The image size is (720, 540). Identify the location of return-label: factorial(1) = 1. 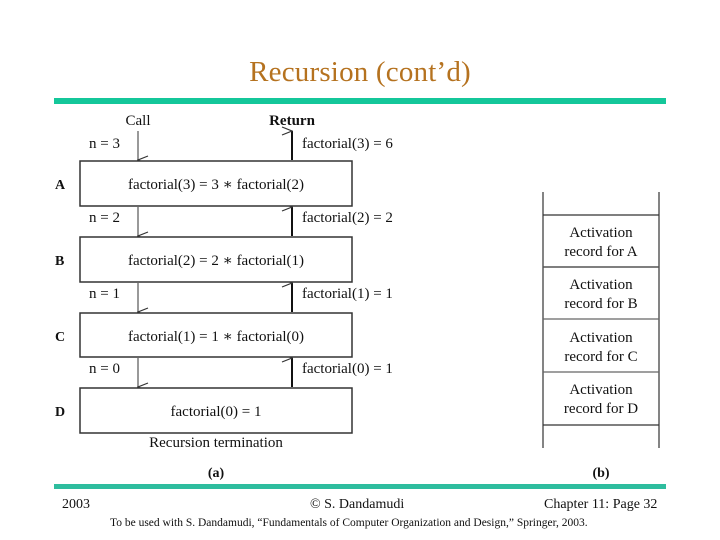
(347, 294).